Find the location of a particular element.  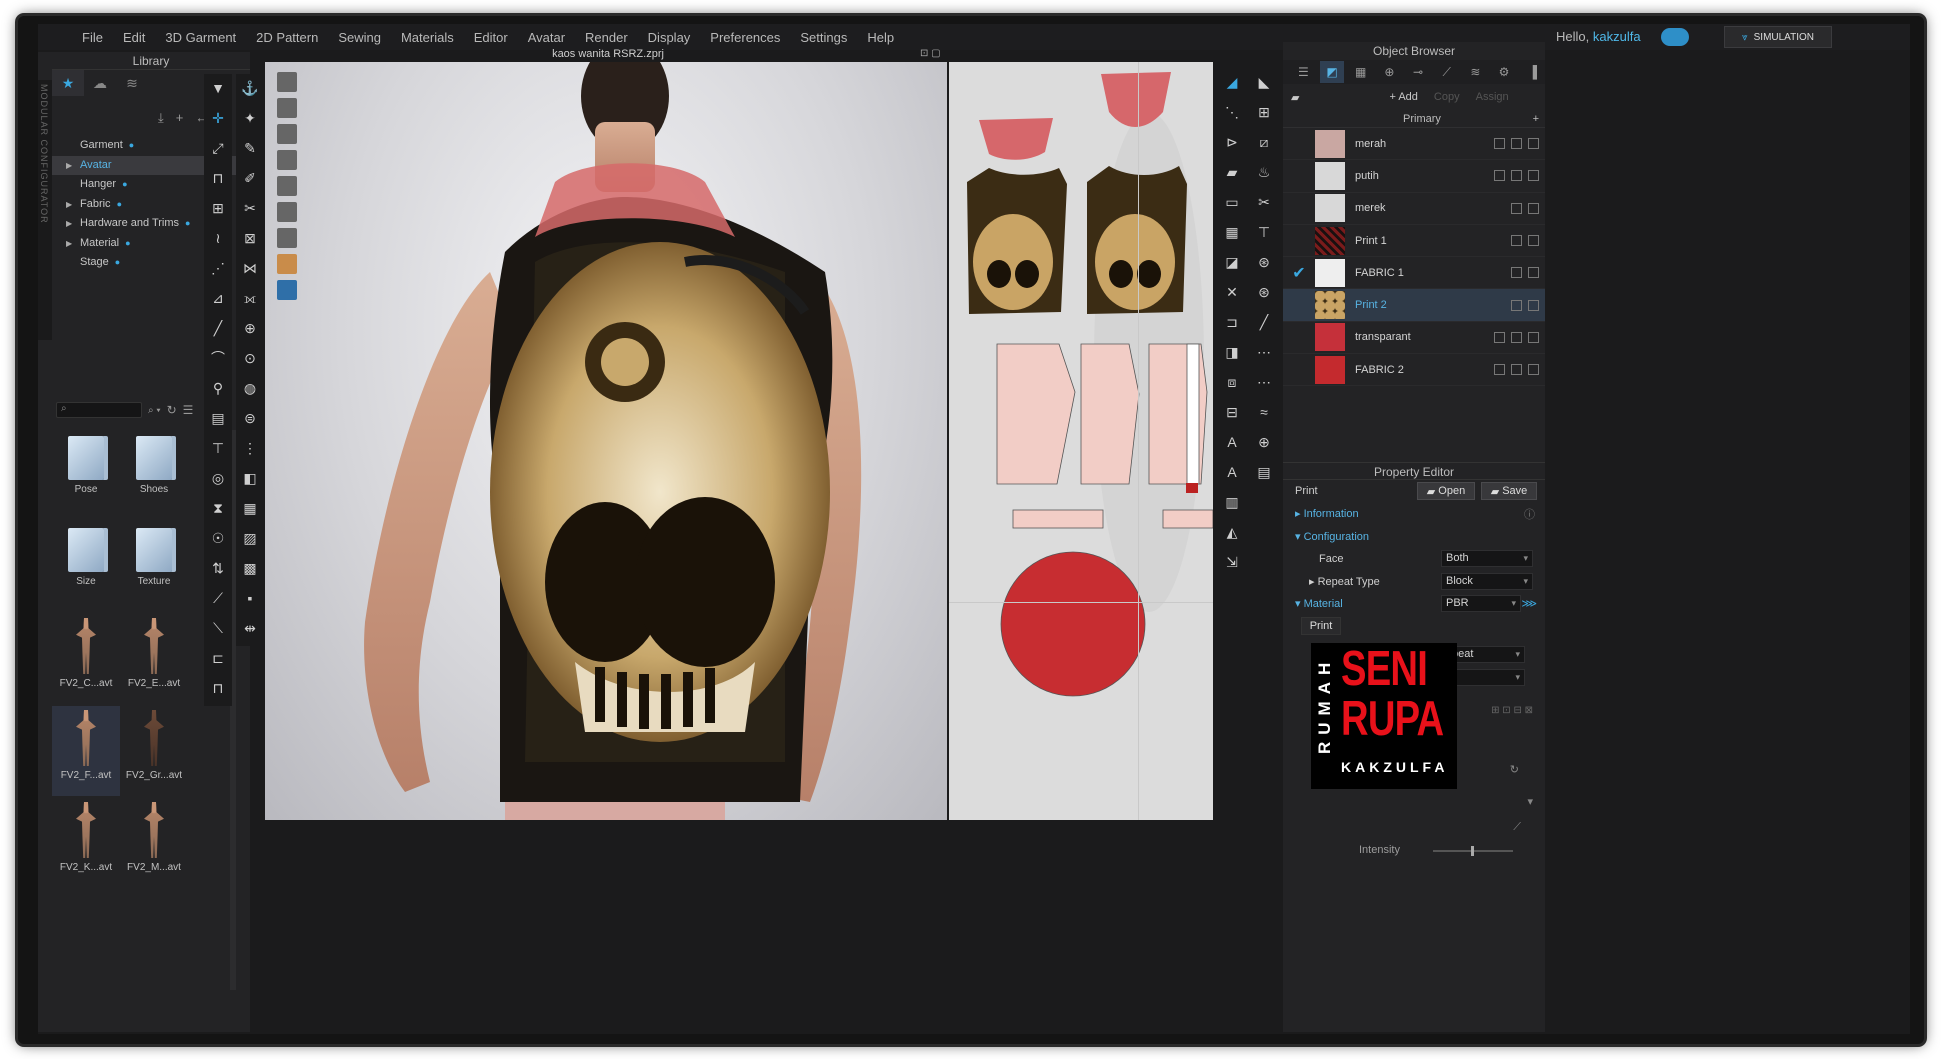

folder-icon: ▰ is located at coordinates (1295, 97).